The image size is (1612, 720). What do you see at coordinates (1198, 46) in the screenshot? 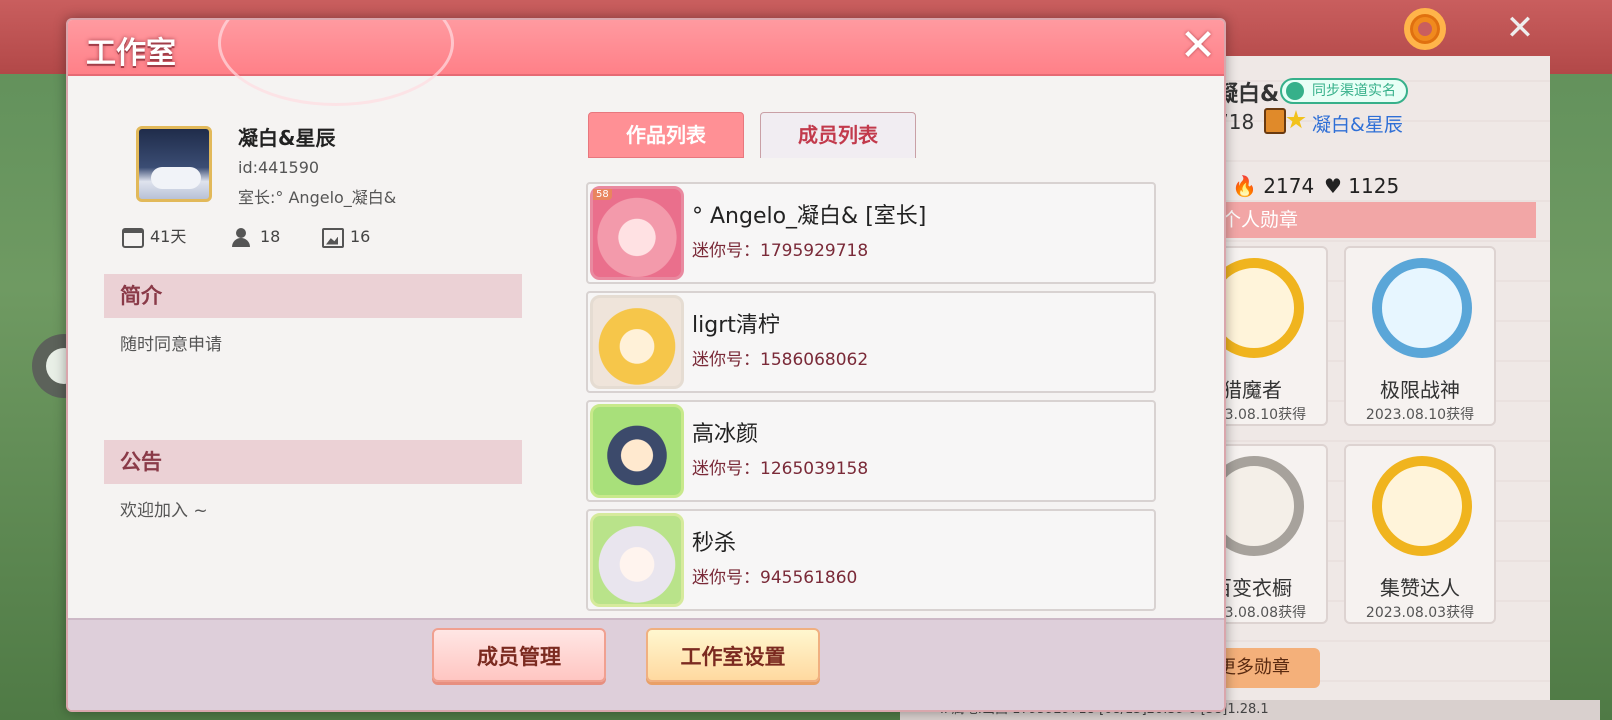
I see `close-icon: ✕` at bounding box center [1198, 46].